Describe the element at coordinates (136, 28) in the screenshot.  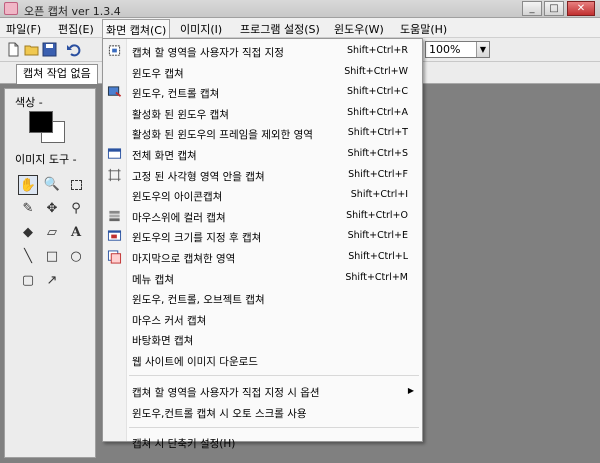
I see `menu-capture: 화면 캡쳐(C)` at that location.